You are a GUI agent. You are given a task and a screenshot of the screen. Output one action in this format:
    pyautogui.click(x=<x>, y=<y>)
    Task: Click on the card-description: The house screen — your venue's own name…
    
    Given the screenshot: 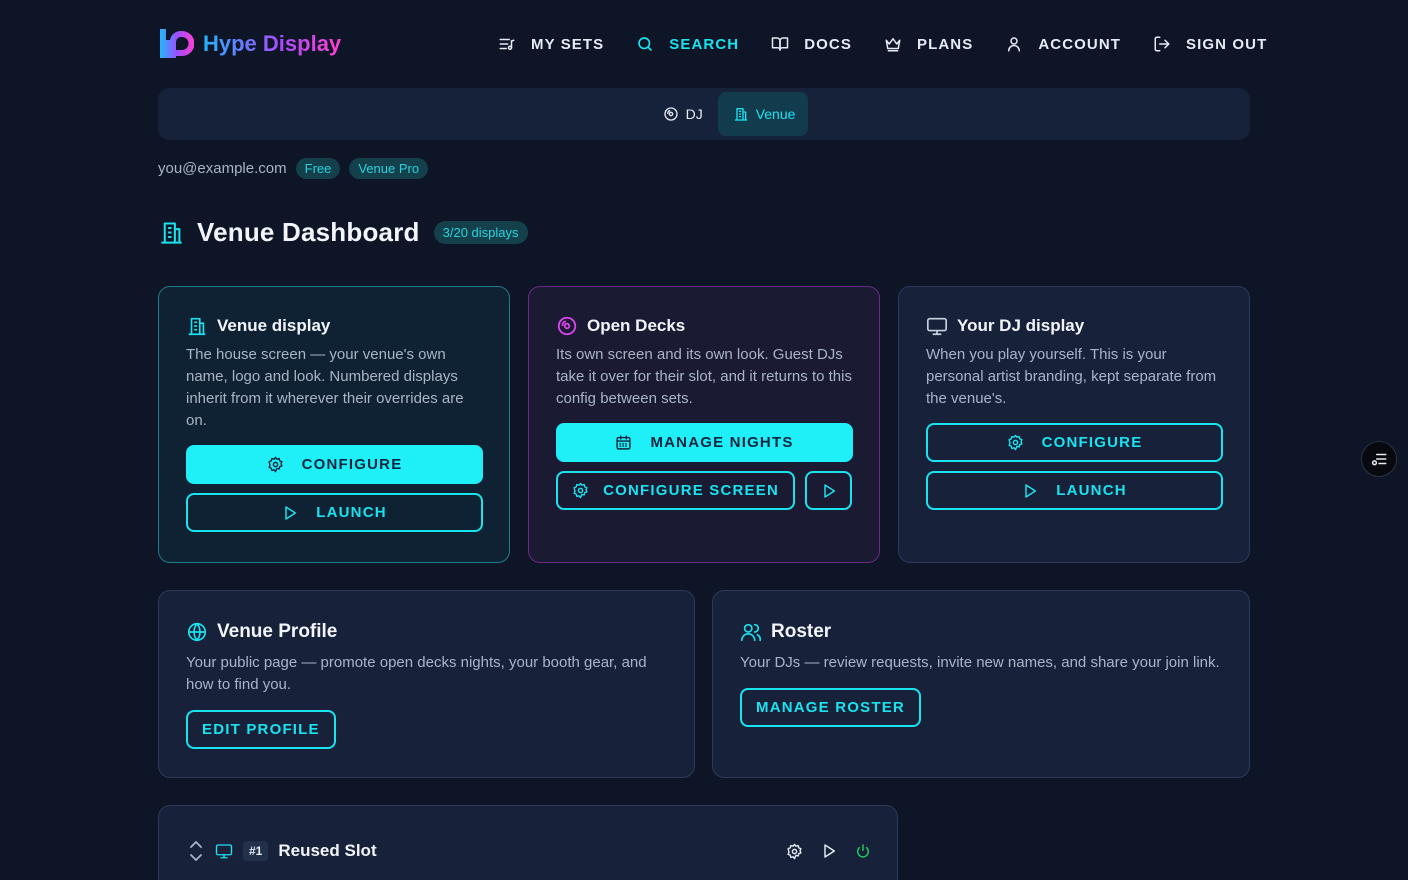 What is the action you would take?
    pyautogui.click(x=325, y=387)
    